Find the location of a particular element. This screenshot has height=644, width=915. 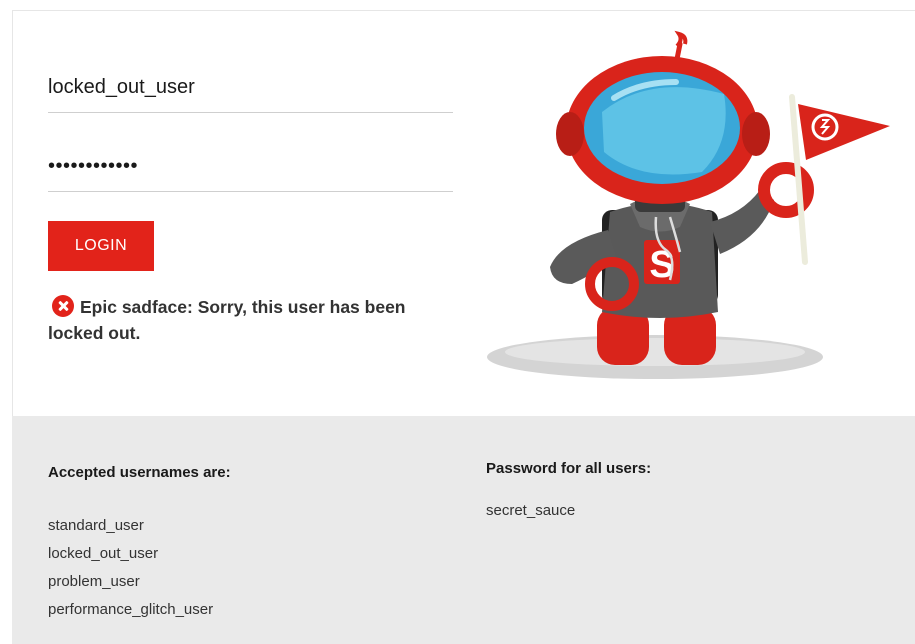

password-input is located at coordinates (250, 166).